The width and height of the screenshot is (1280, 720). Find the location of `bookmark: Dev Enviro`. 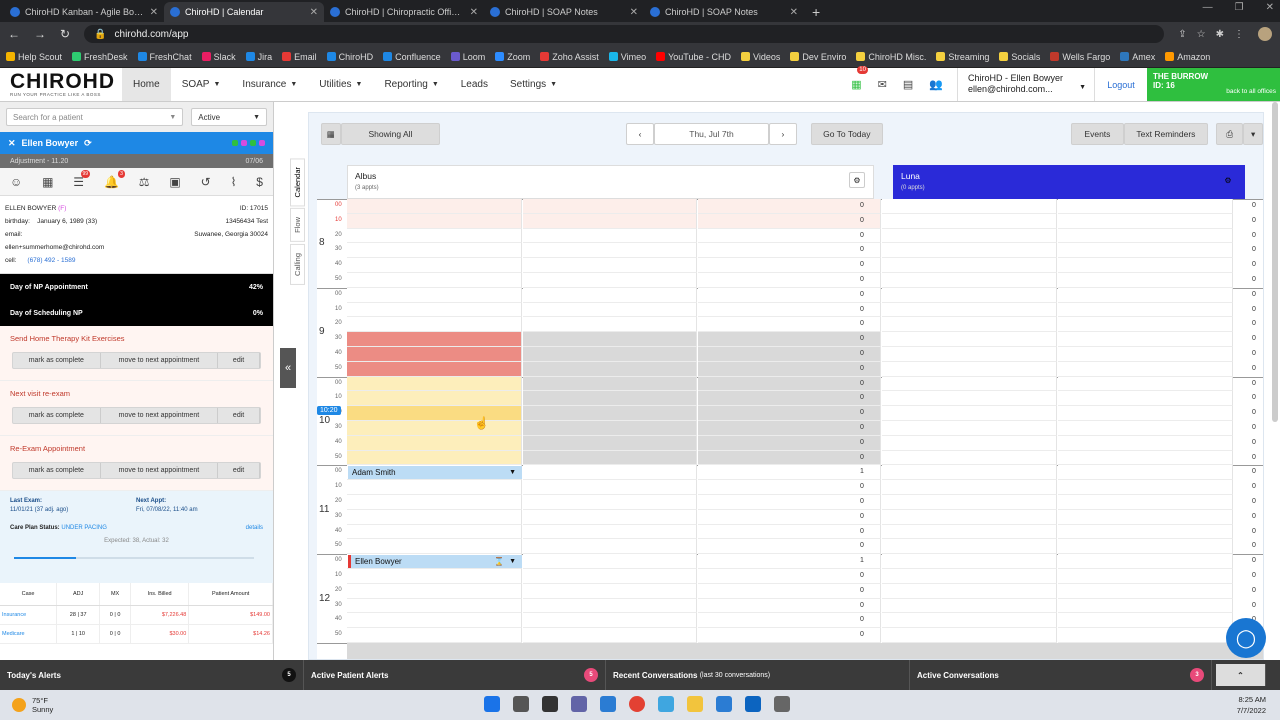

bookmark: Dev Enviro is located at coordinates (818, 57).